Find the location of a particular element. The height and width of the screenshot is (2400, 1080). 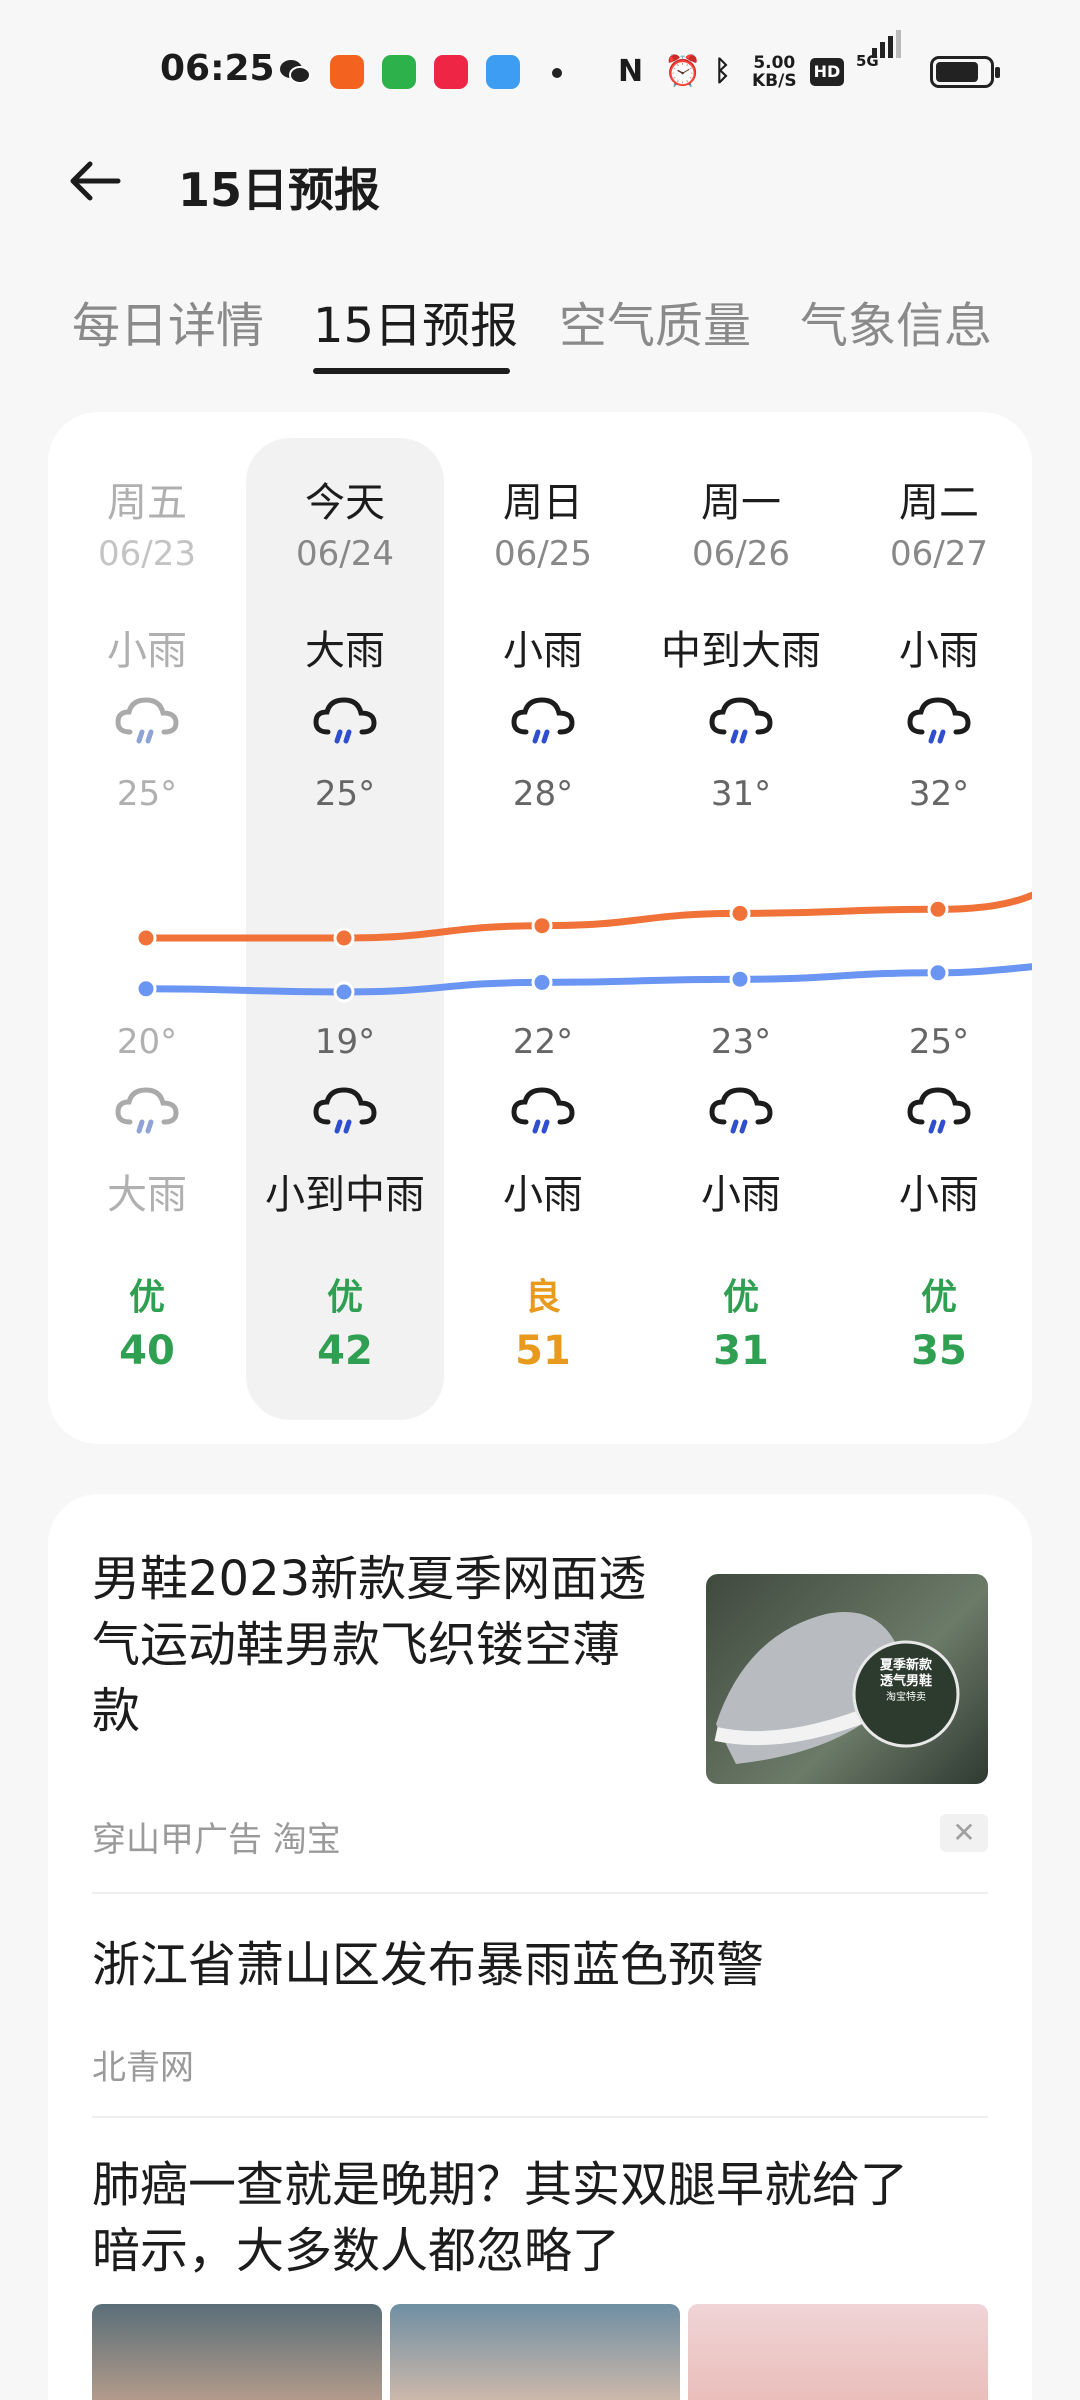

news-source: 北青网 is located at coordinates (143, 2068).